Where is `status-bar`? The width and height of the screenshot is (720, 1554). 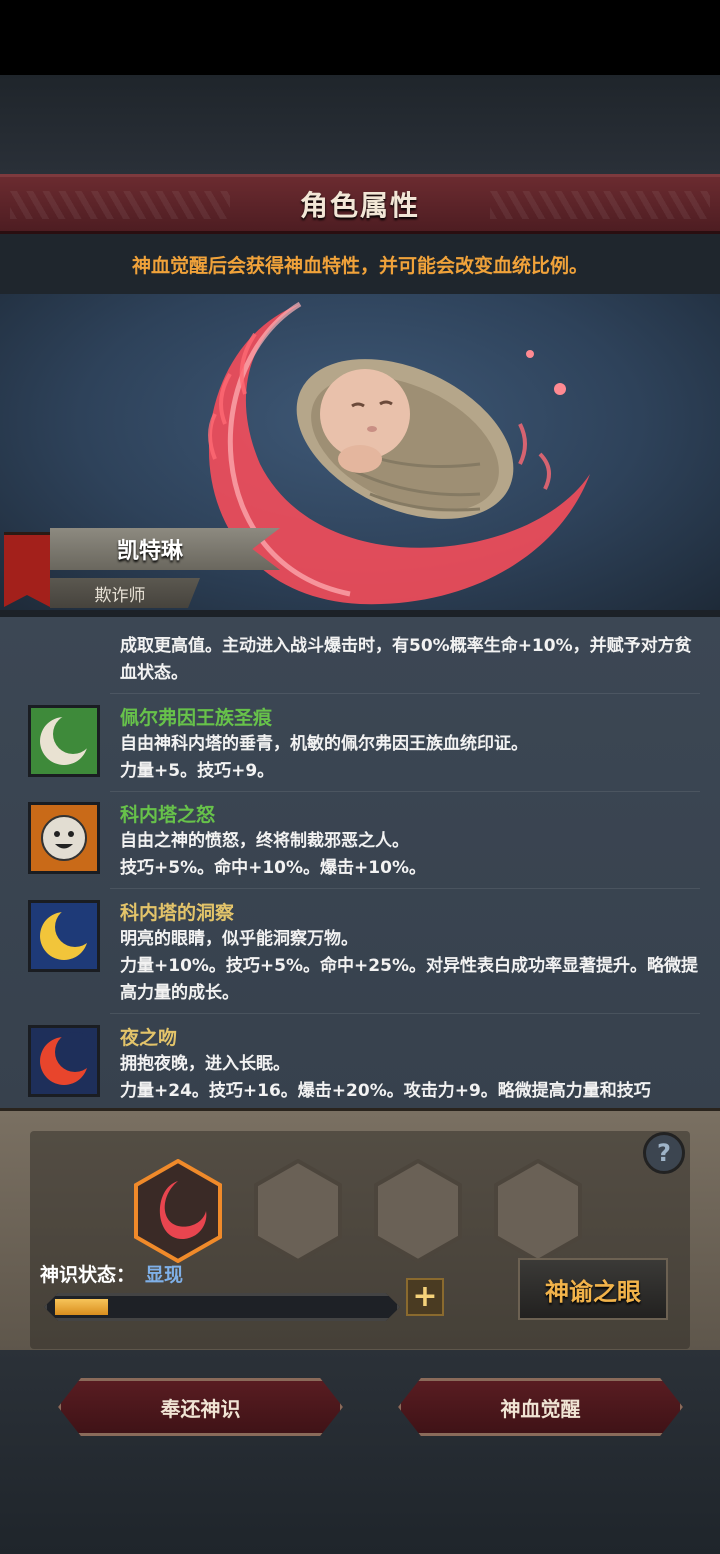
status-bar is located at coordinates (360, 37).